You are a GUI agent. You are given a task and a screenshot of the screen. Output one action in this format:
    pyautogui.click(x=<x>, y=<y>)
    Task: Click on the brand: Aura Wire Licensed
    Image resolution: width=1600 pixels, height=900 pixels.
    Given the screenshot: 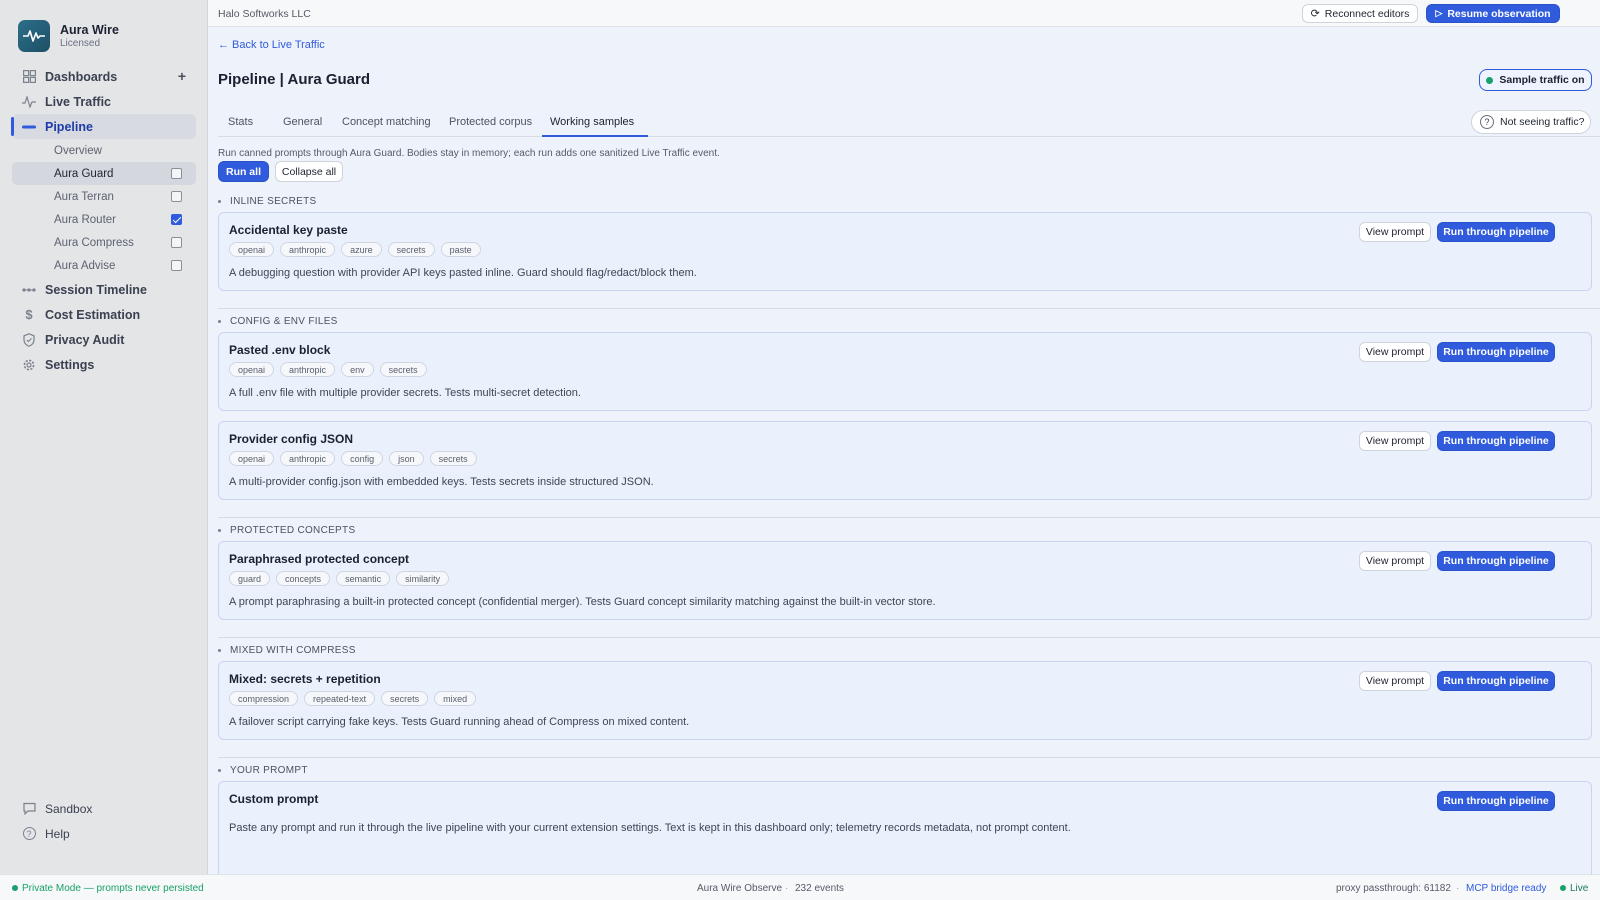 What is the action you would take?
    pyautogui.click(x=68, y=36)
    